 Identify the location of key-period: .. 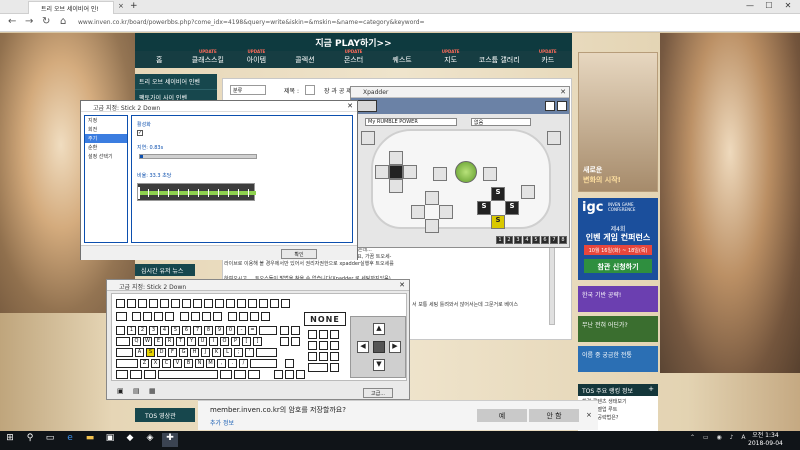
(232, 363).